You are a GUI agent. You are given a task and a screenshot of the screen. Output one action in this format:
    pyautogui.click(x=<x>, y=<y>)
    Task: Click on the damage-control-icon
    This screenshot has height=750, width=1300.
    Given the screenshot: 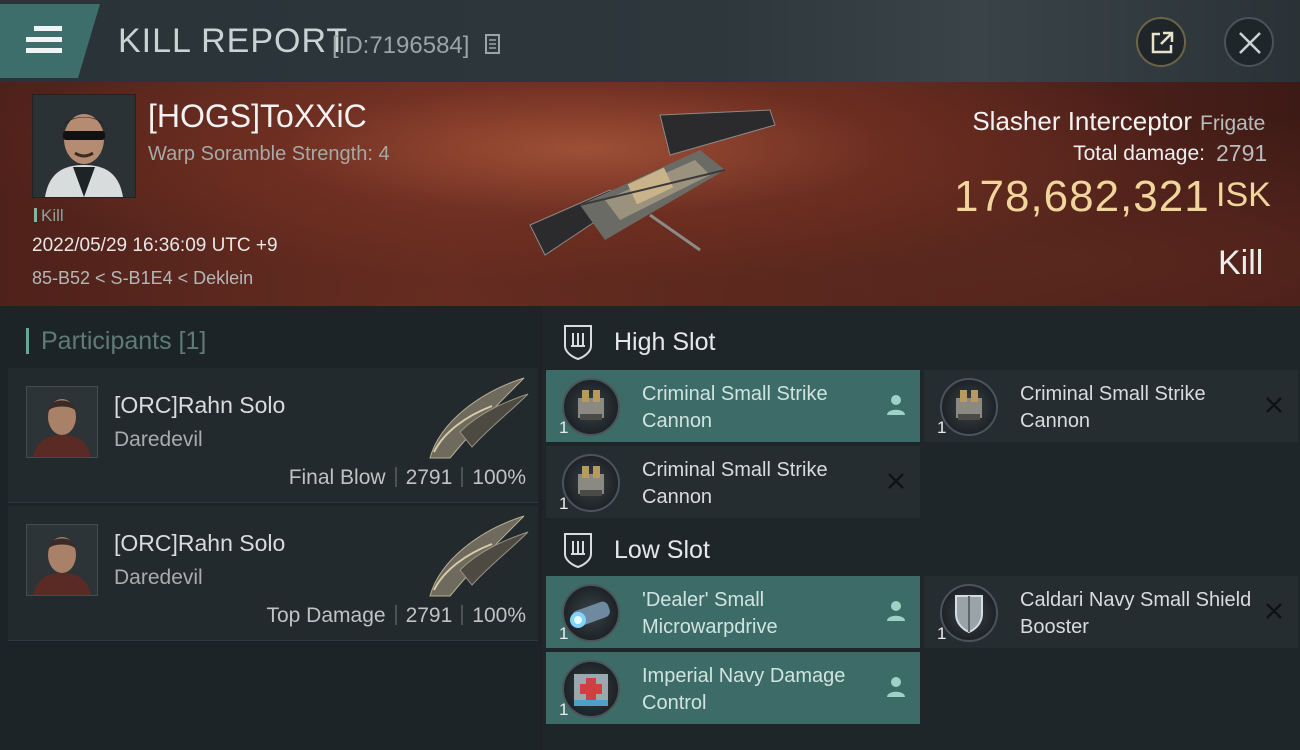 What is the action you would take?
    pyautogui.click(x=591, y=689)
    